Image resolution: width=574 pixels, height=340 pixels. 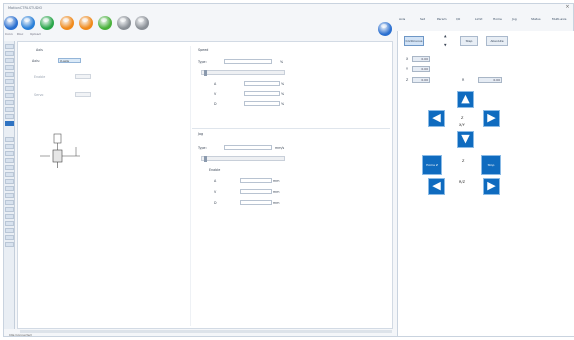 I want to click on absolute-mode-button: Absolute, so click(x=497, y=41).